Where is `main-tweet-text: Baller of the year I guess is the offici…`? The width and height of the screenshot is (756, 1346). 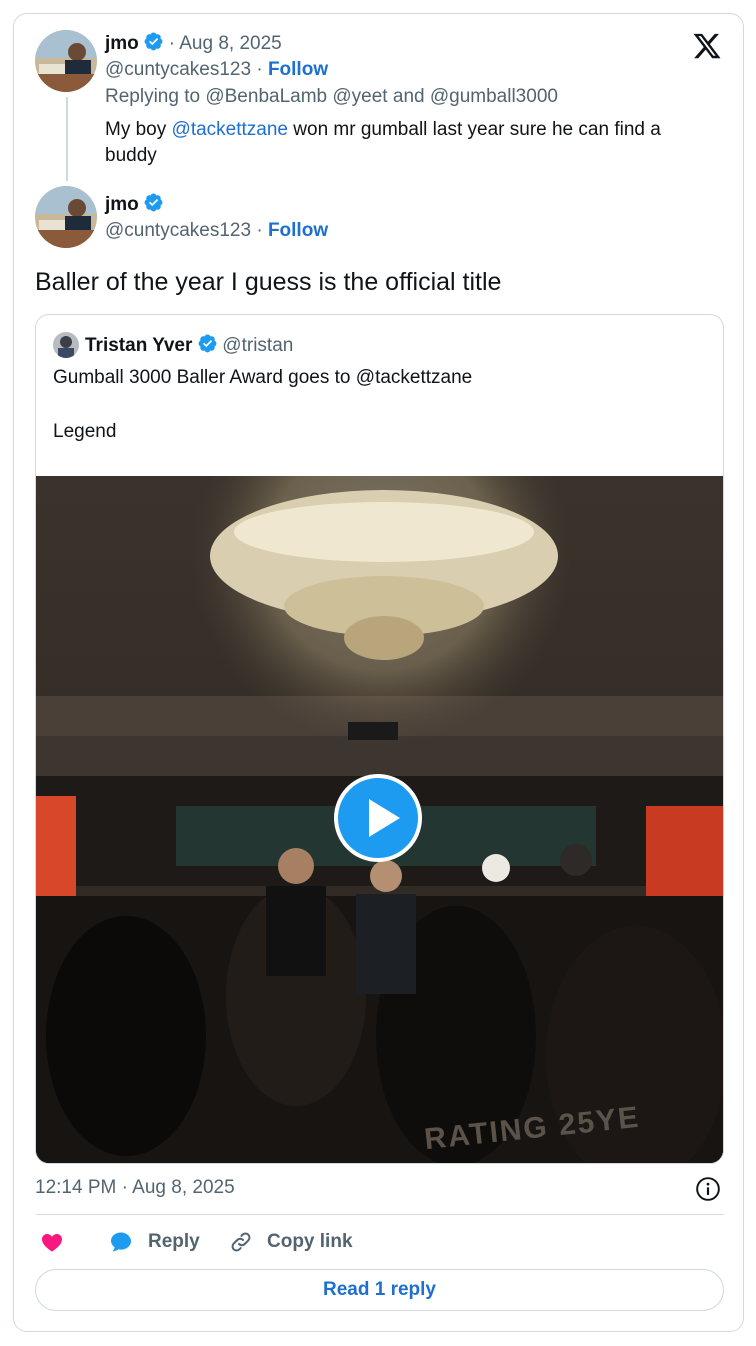
main-tweet-text: Baller of the year I guess is the offici… is located at coordinates (268, 282).